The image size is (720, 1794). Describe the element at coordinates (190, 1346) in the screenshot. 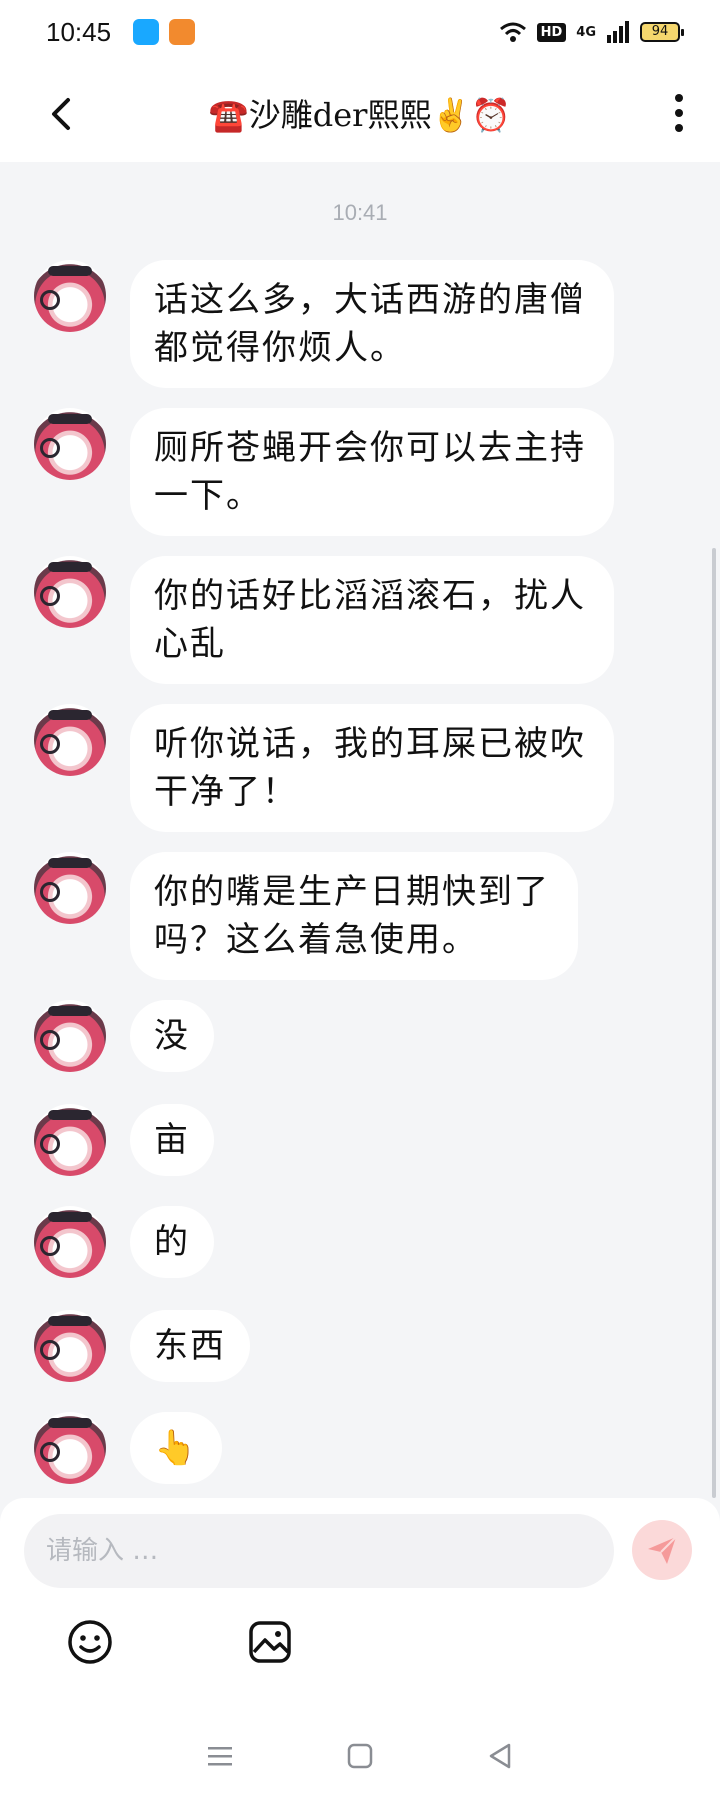

I see `message-bubble: 东西` at that location.